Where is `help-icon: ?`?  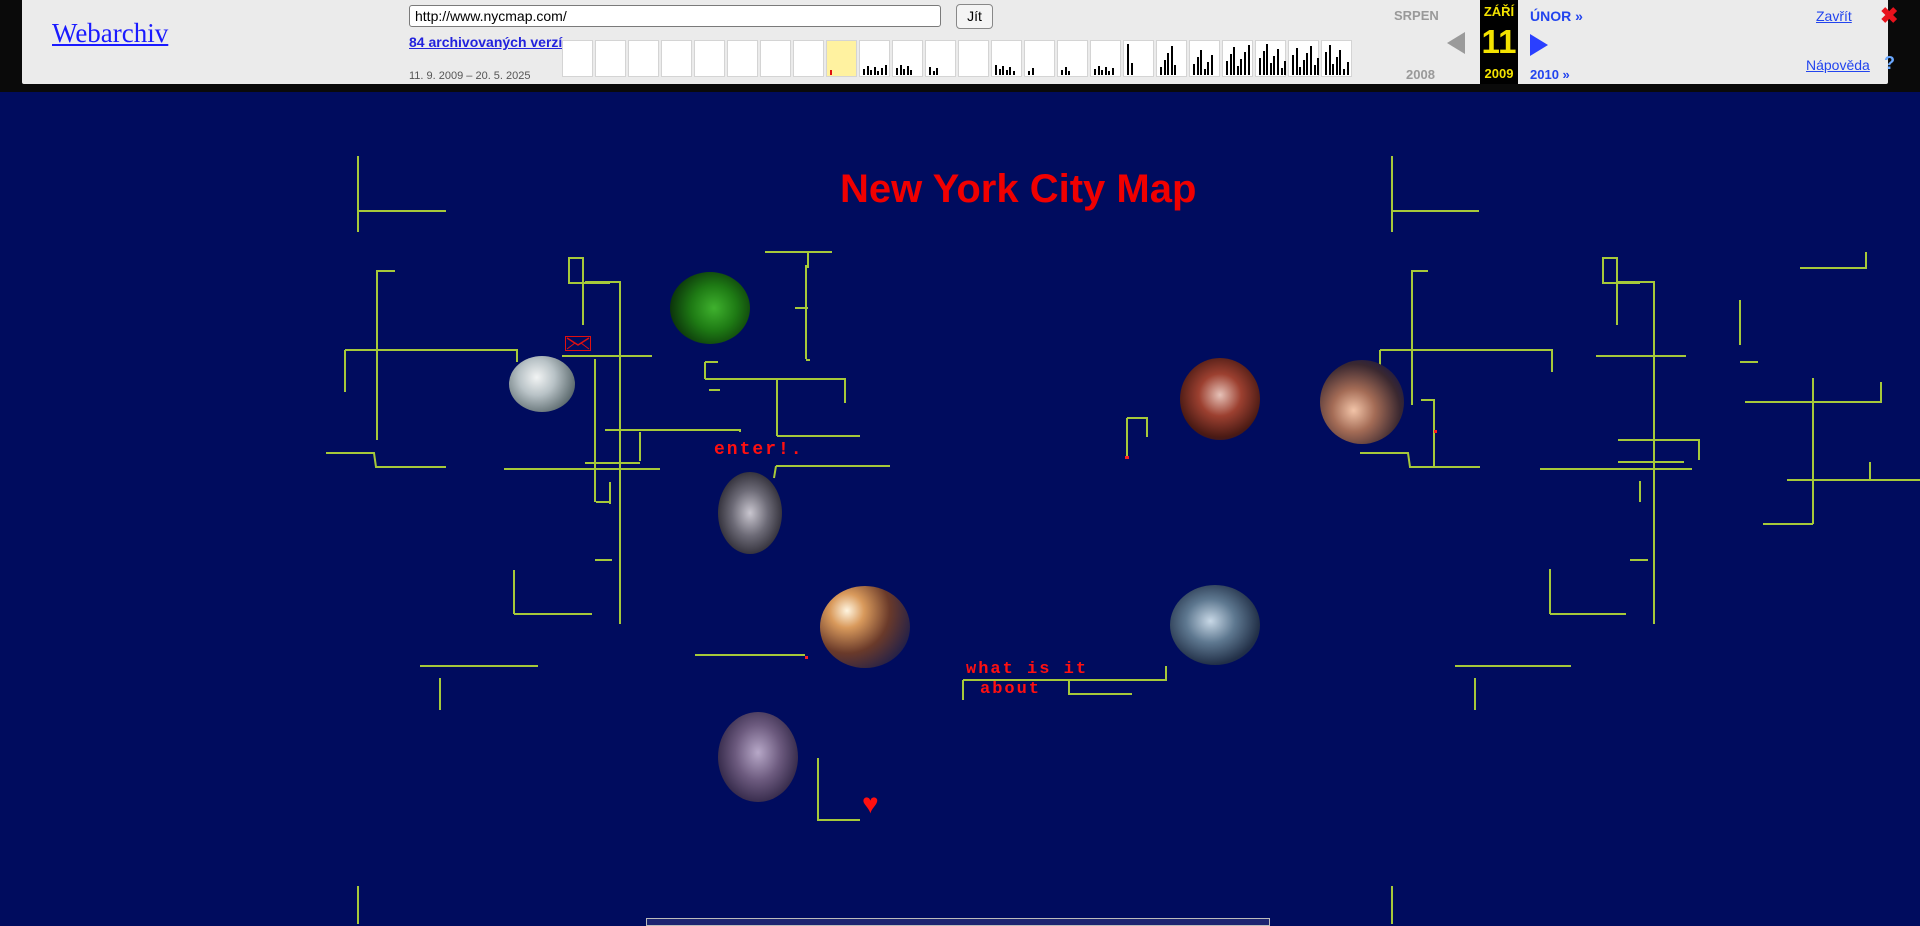 help-icon: ? is located at coordinates (1889, 63).